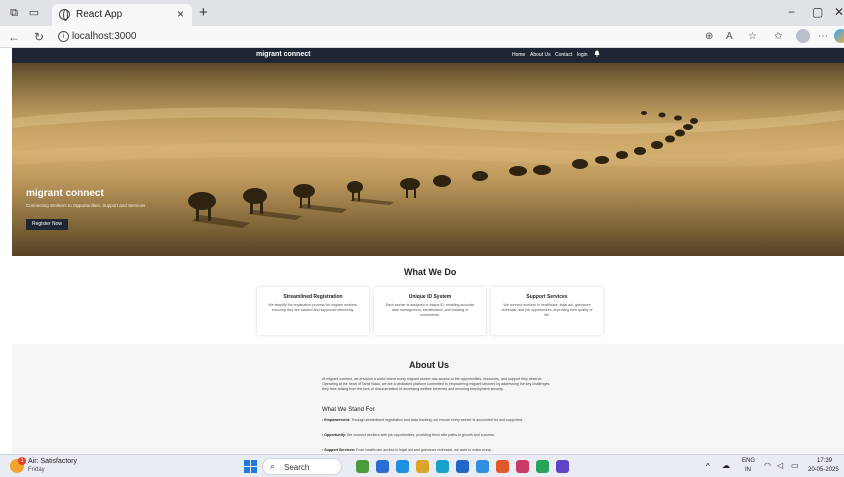 The height and width of the screenshot is (477, 844). Describe the element at coordinates (430, 297) in the screenshot. I see `card-title: Unique ID System` at that location.